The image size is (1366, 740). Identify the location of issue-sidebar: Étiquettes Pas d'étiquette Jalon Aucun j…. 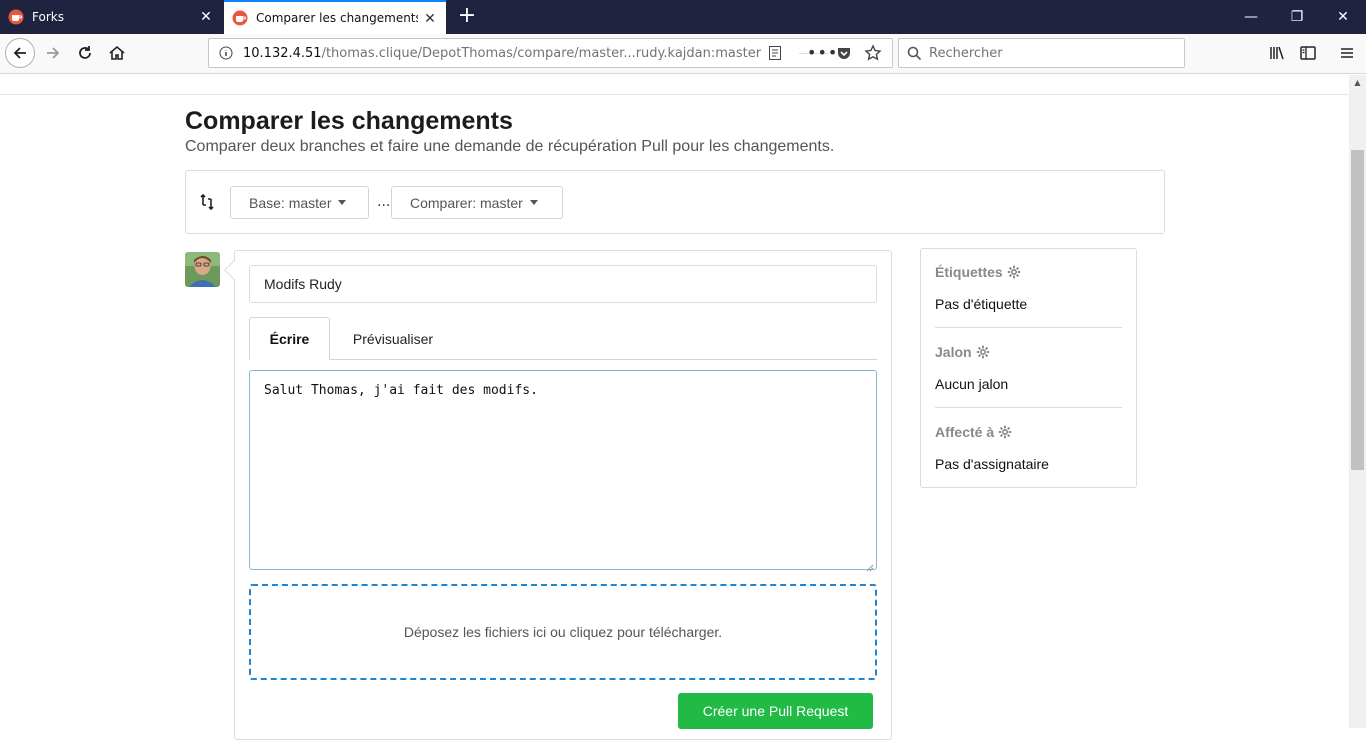
(1028, 368).